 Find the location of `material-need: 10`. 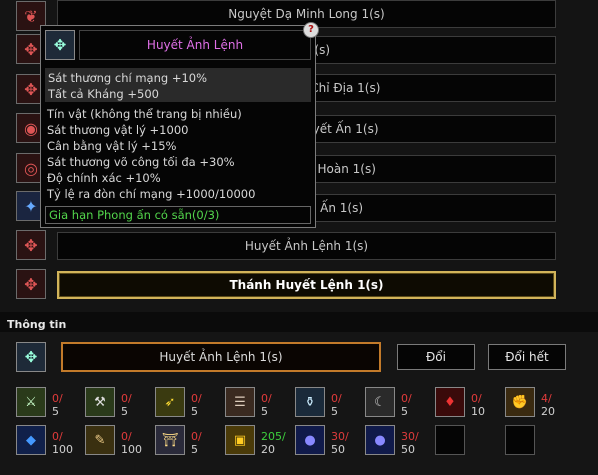

material-need: 10 is located at coordinates (478, 411).